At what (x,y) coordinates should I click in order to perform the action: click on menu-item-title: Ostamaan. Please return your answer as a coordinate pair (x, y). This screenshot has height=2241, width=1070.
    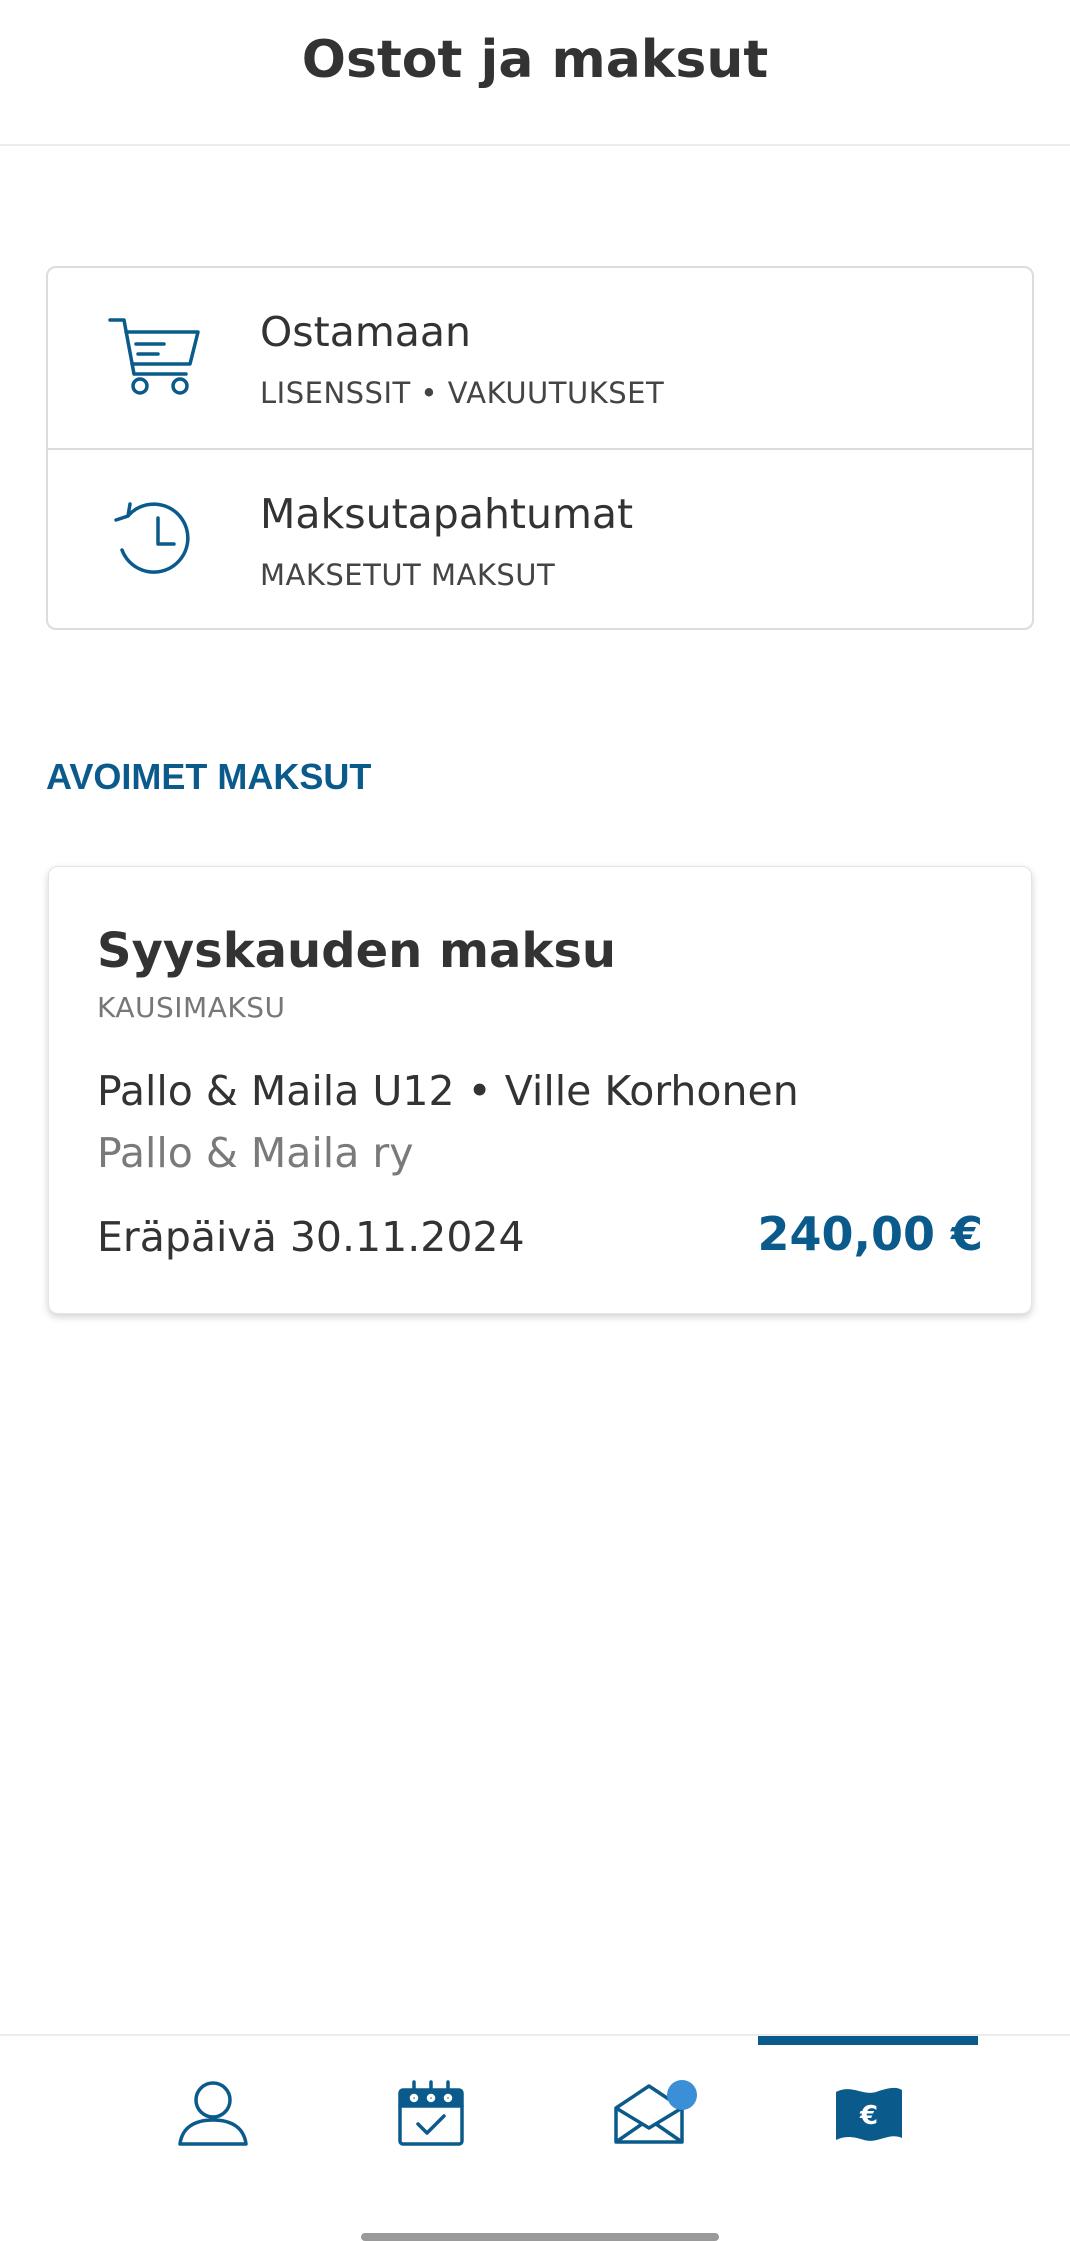
    Looking at the image, I should click on (366, 332).